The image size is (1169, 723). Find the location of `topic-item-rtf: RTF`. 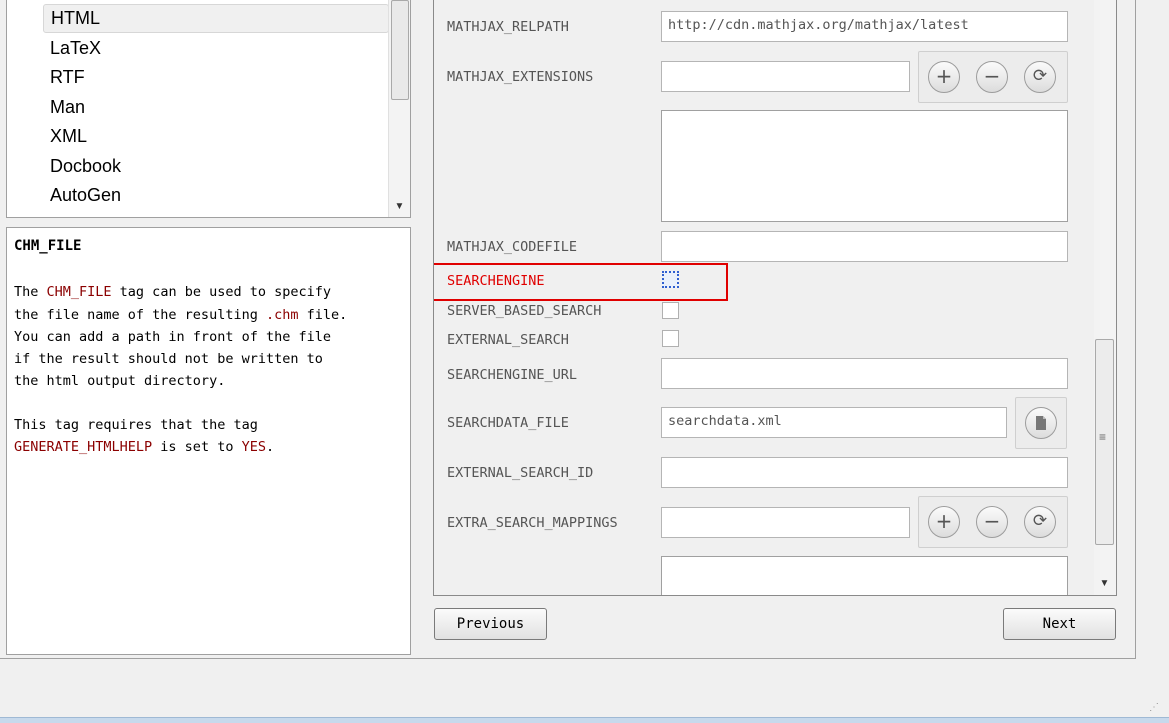

topic-item-rtf: RTF is located at coordinates (216, 77).